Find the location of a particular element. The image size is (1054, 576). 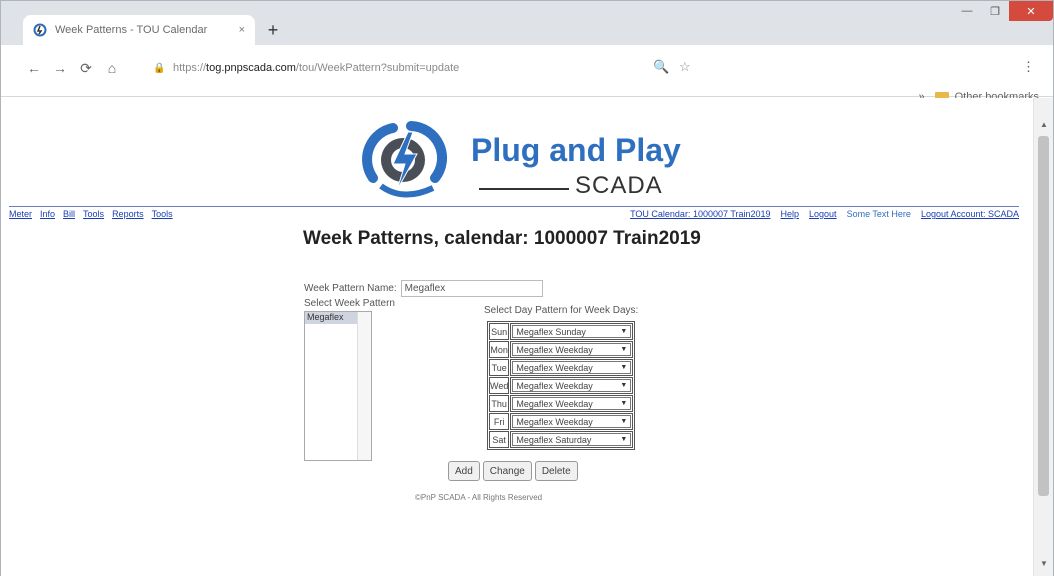

select-week-label: Select Week Pattern is located at coordinates (349, 303).